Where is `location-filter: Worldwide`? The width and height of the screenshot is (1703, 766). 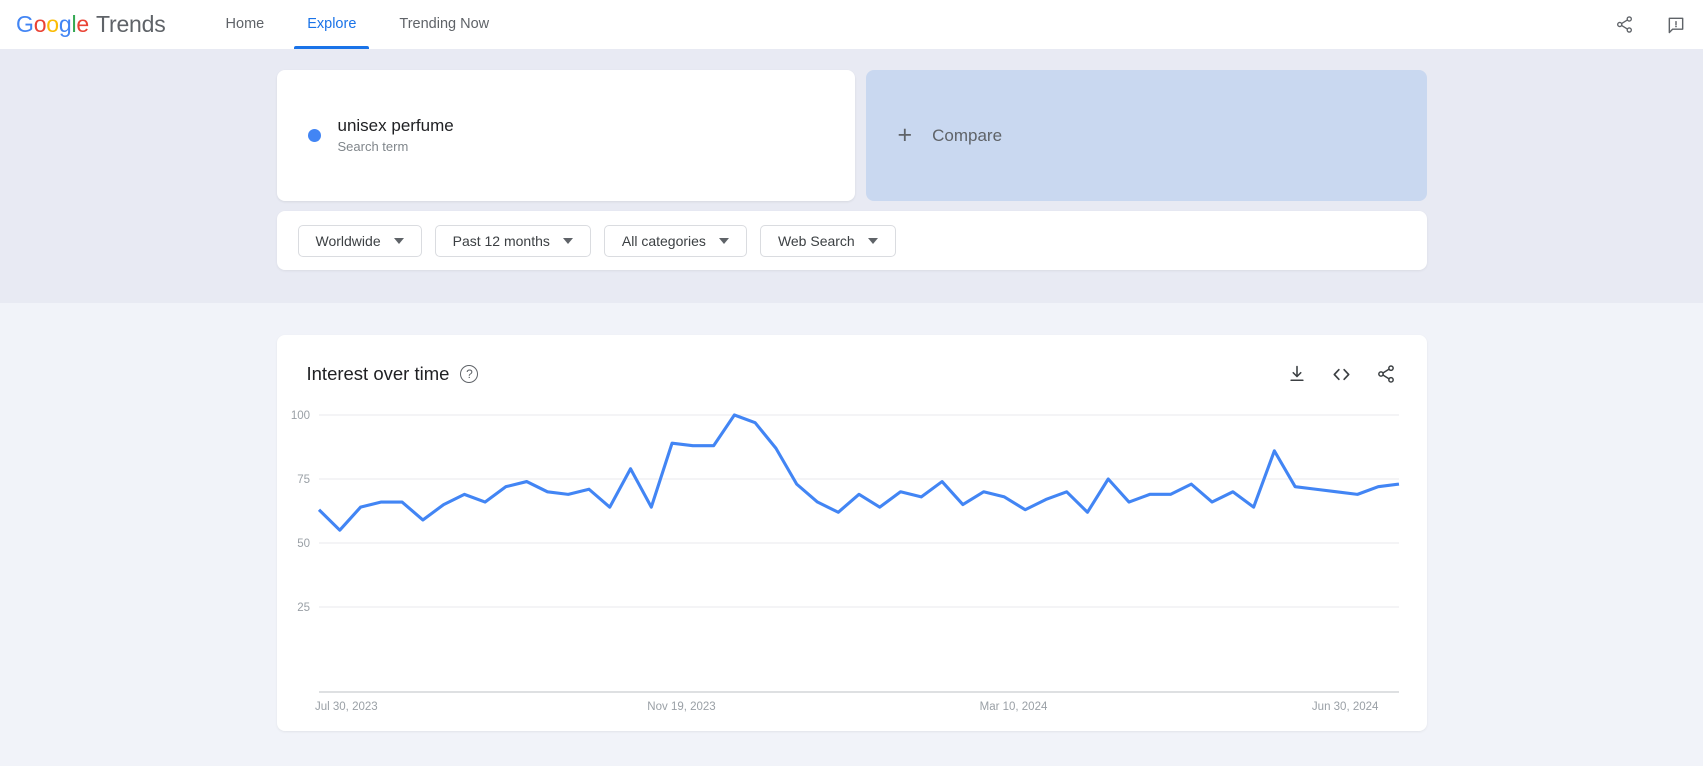 location-filter: Worldwide is located at coordinates (359, 240).